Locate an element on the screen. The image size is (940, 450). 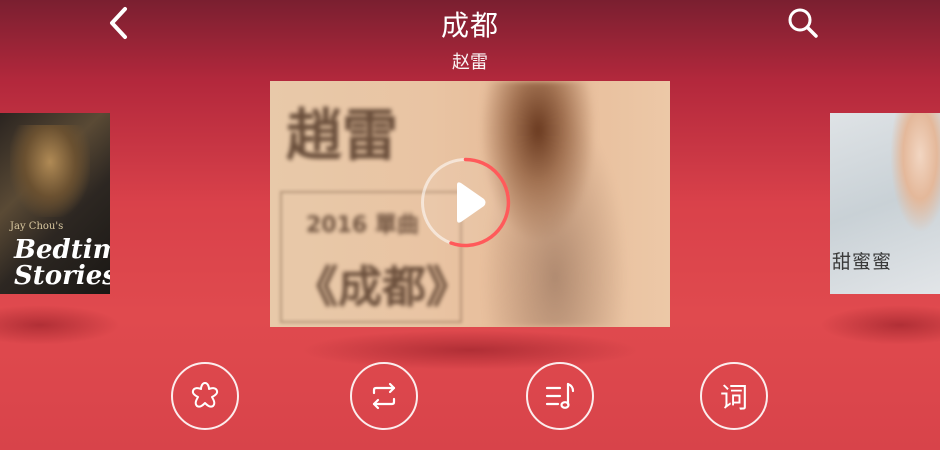
repeat-mode-button is located at coordinates (384, 396).